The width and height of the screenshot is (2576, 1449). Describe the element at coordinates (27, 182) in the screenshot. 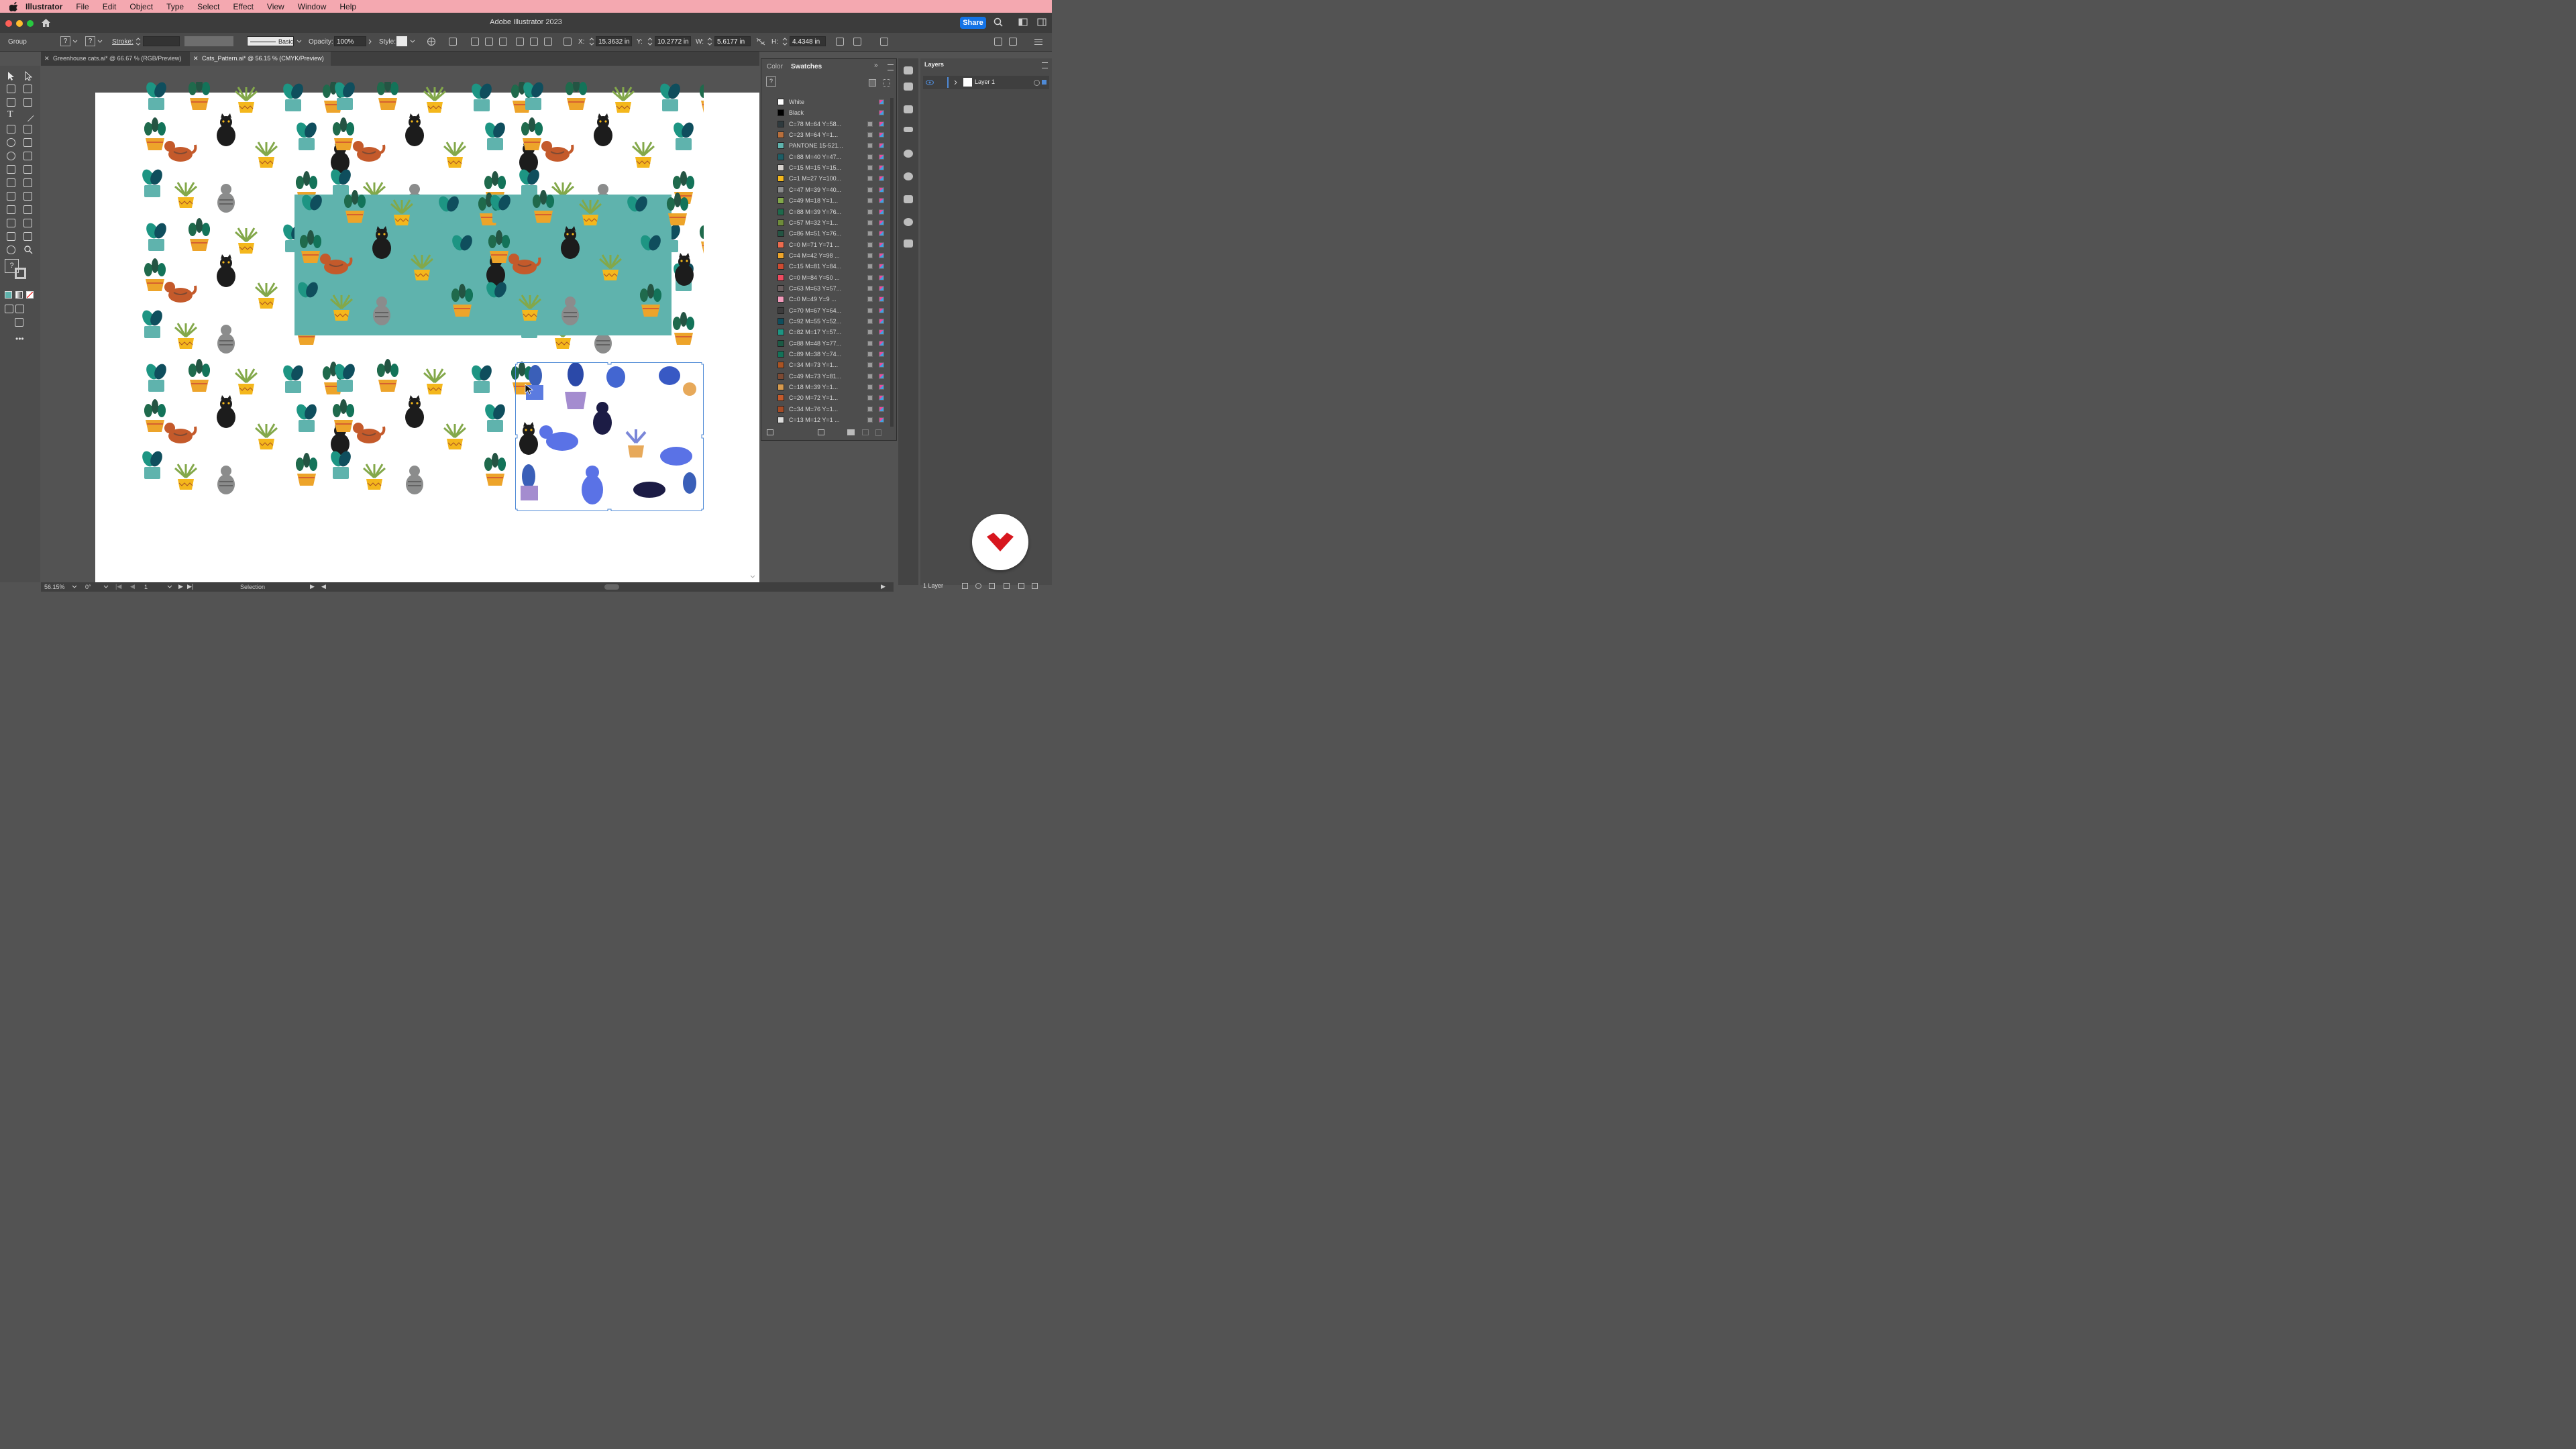

I see `perspective-grid-tool-icon` at that location.